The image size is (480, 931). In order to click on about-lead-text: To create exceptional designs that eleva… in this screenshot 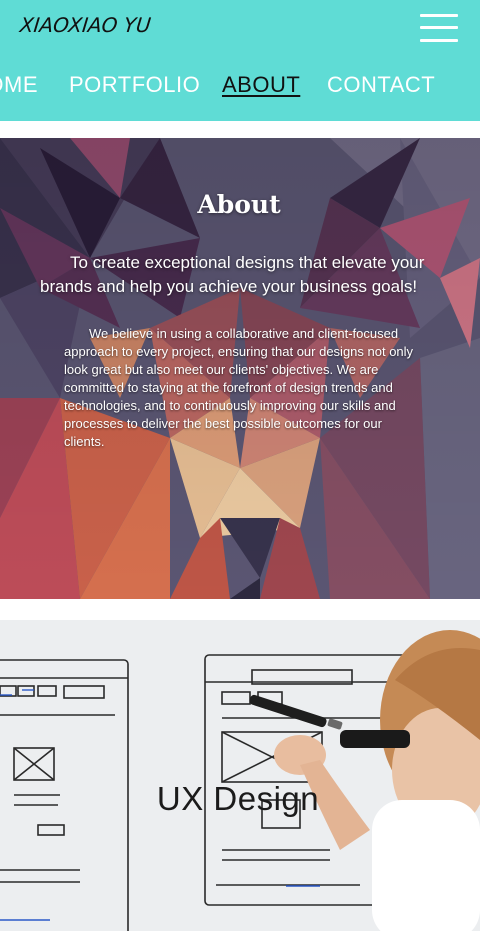, I will do `click(232, 274)`.